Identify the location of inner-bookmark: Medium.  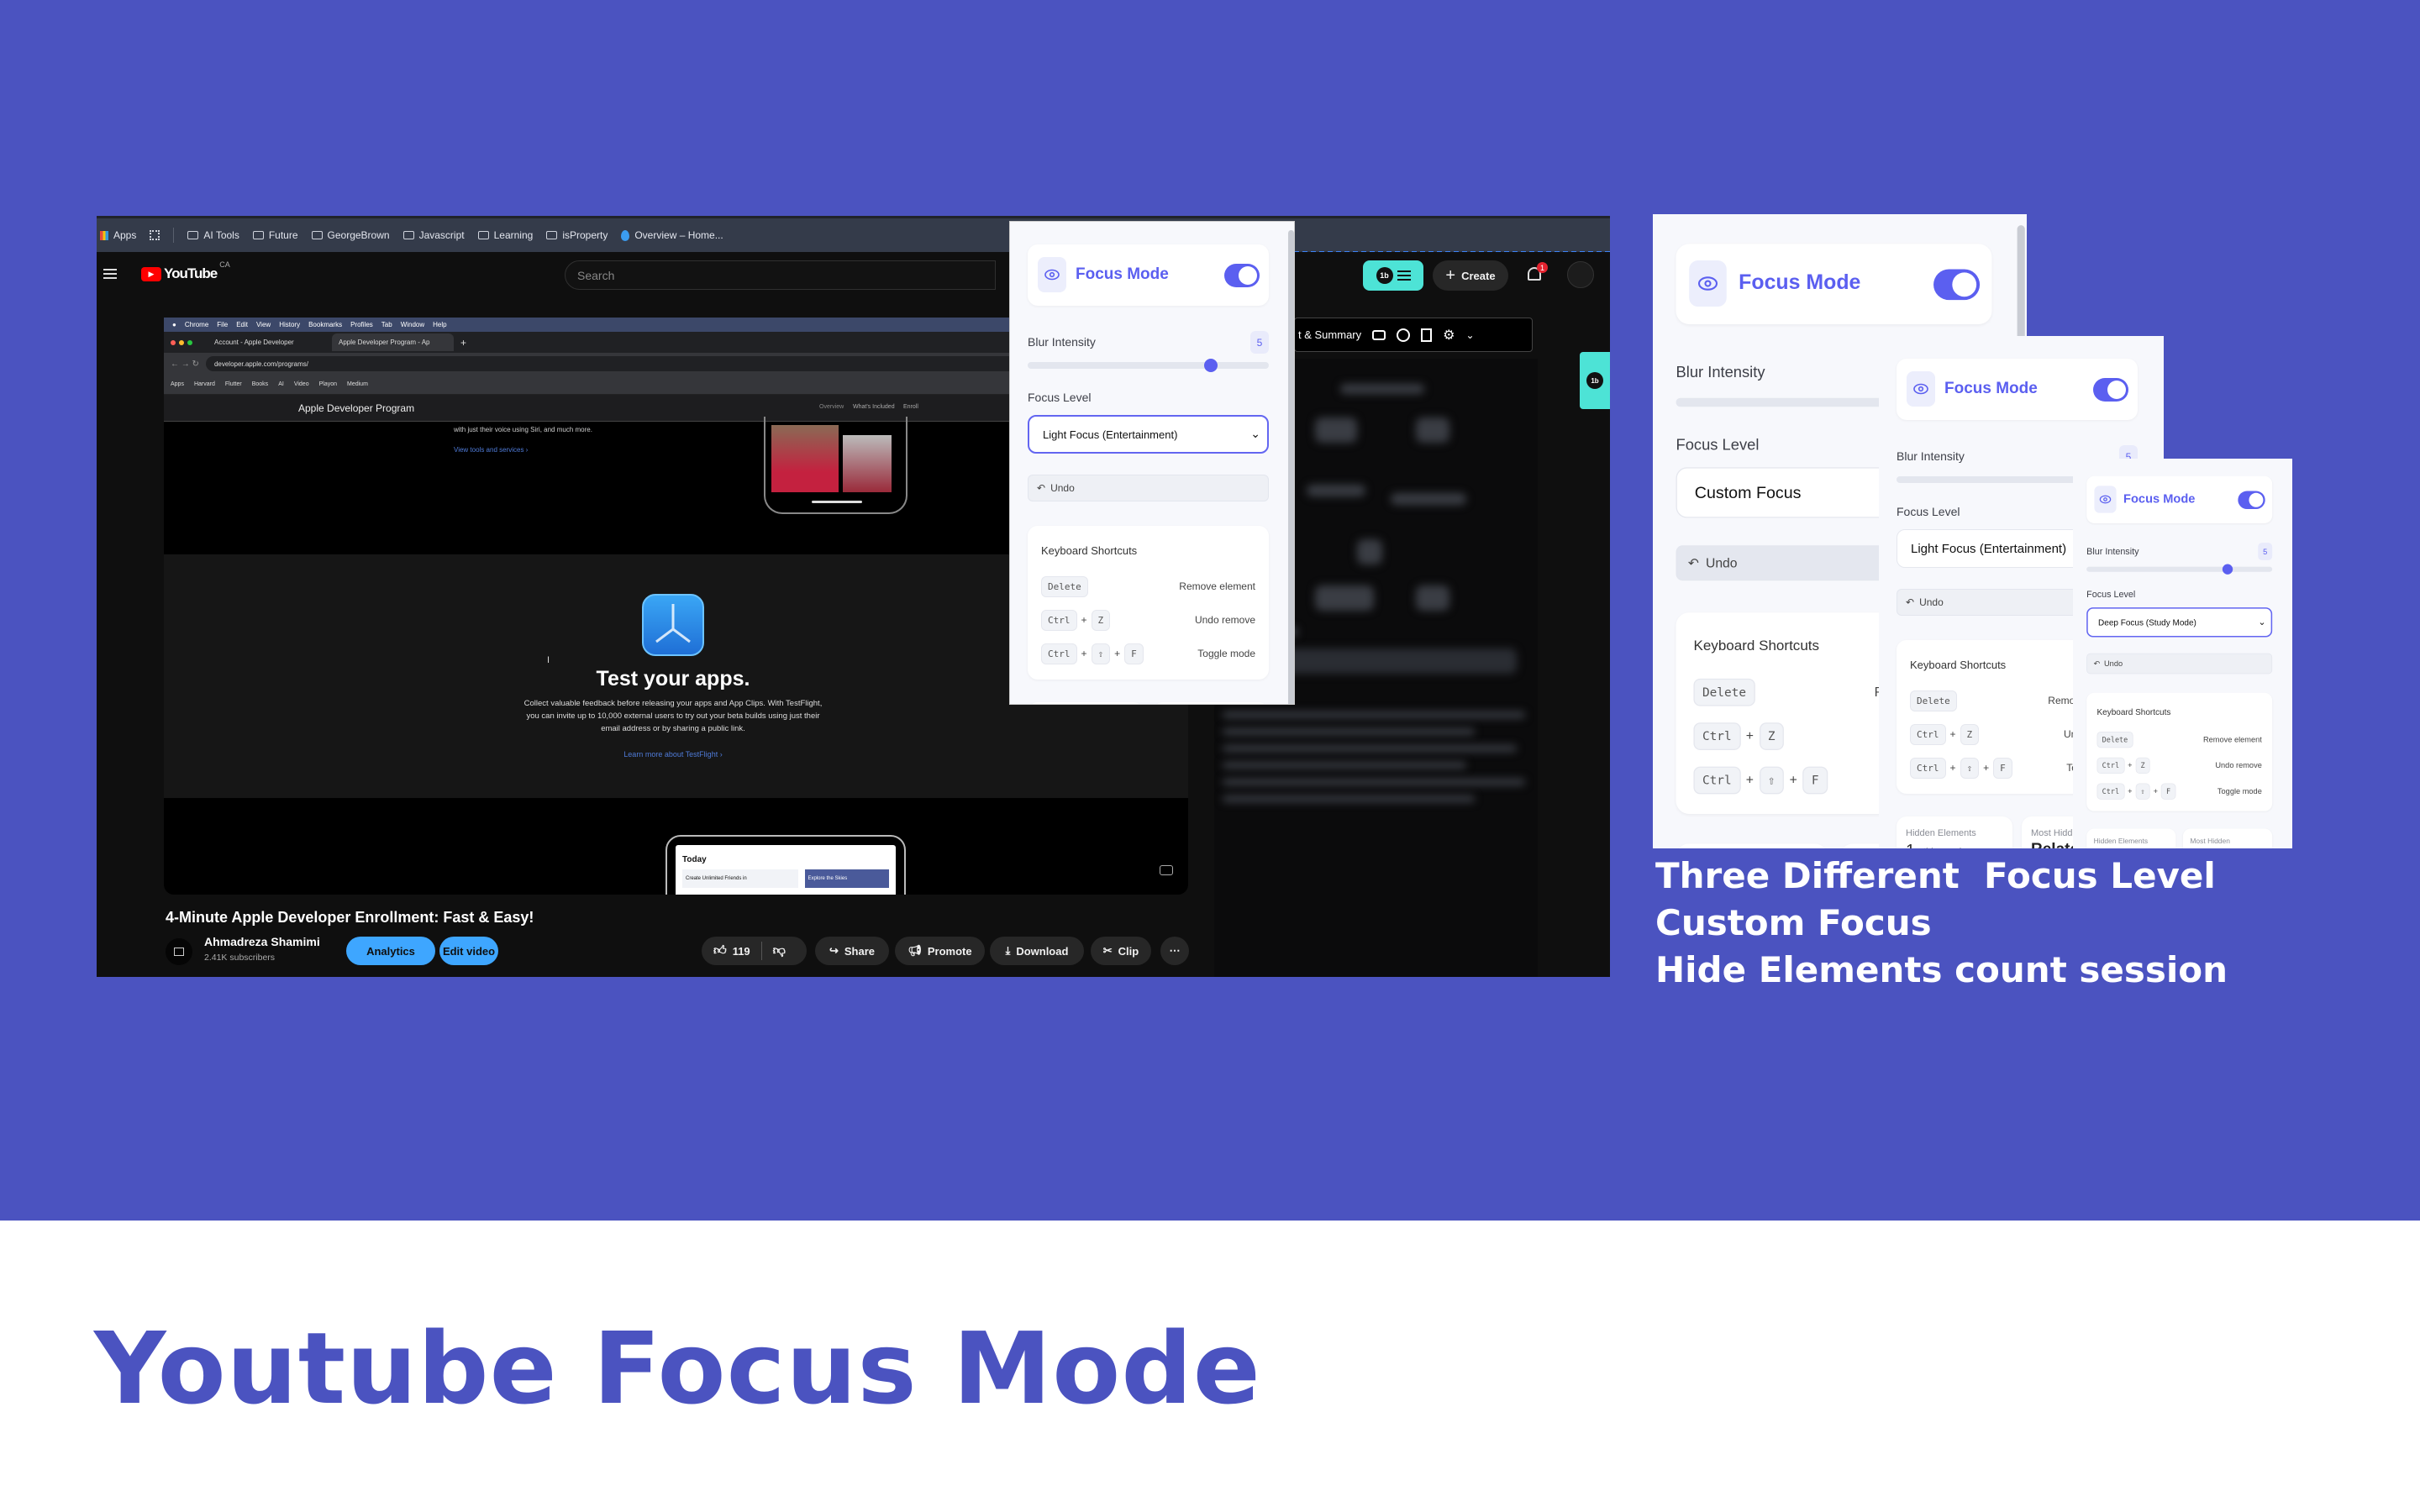
(357, 384).